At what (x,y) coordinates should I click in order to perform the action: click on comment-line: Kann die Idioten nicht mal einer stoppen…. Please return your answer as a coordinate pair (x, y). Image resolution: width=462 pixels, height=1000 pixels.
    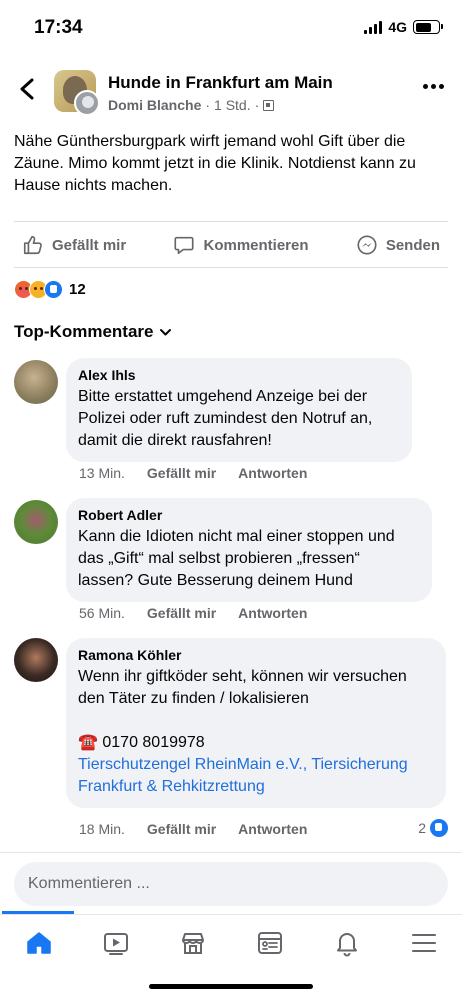
    Looking at the image, I should click on (236, 536).